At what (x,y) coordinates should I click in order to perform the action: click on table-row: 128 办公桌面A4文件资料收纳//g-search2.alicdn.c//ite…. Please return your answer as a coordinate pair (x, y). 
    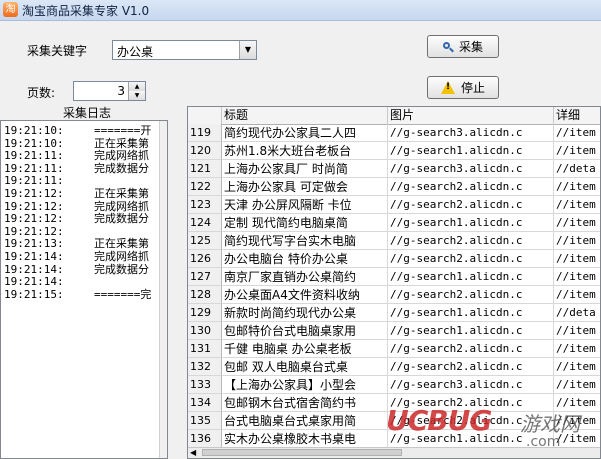
    Looking at the image, I should click on (394, 295).